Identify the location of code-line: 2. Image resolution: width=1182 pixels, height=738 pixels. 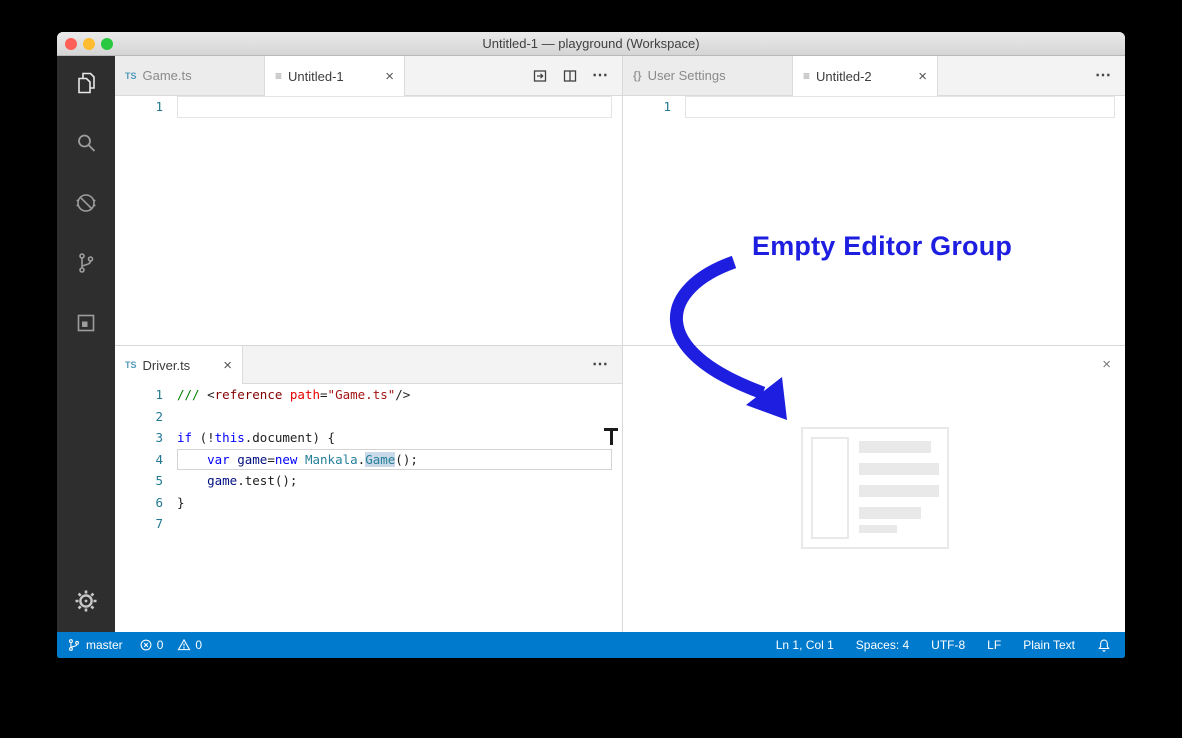
(368, 417).